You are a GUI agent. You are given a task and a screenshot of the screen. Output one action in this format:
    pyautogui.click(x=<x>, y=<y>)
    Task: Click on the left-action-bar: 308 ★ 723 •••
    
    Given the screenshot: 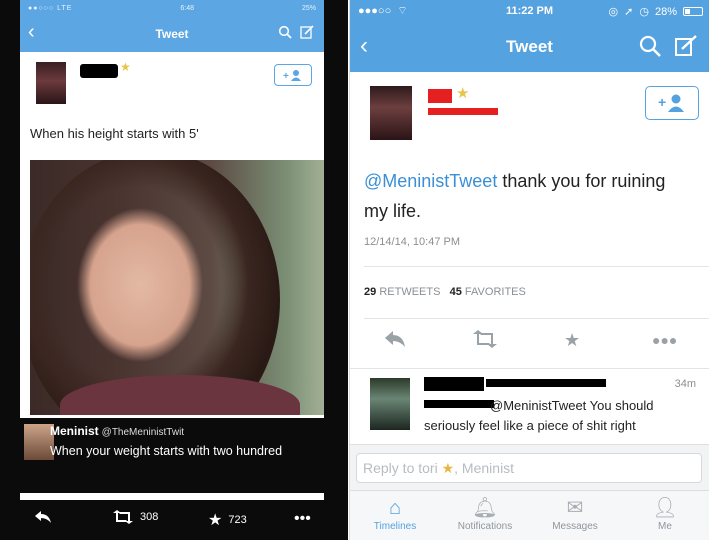 What is the action you would take?
    pyautogui.click(x=164, y=520)
    